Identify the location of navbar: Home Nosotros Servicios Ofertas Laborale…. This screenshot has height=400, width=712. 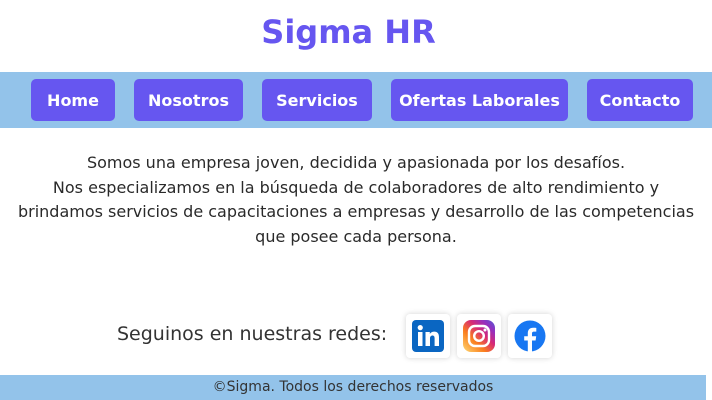
(356, 100).